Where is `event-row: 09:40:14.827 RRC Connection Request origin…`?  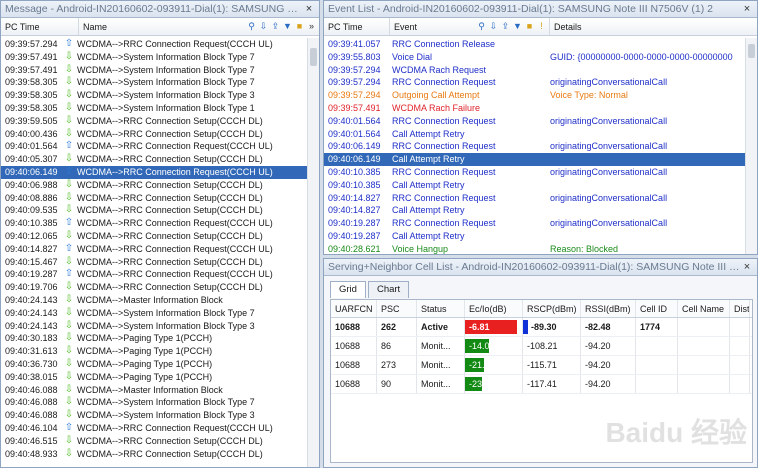
event-row: 09:40:14.827 RRC Connection Request origin… is located at coordinates (534, 198).